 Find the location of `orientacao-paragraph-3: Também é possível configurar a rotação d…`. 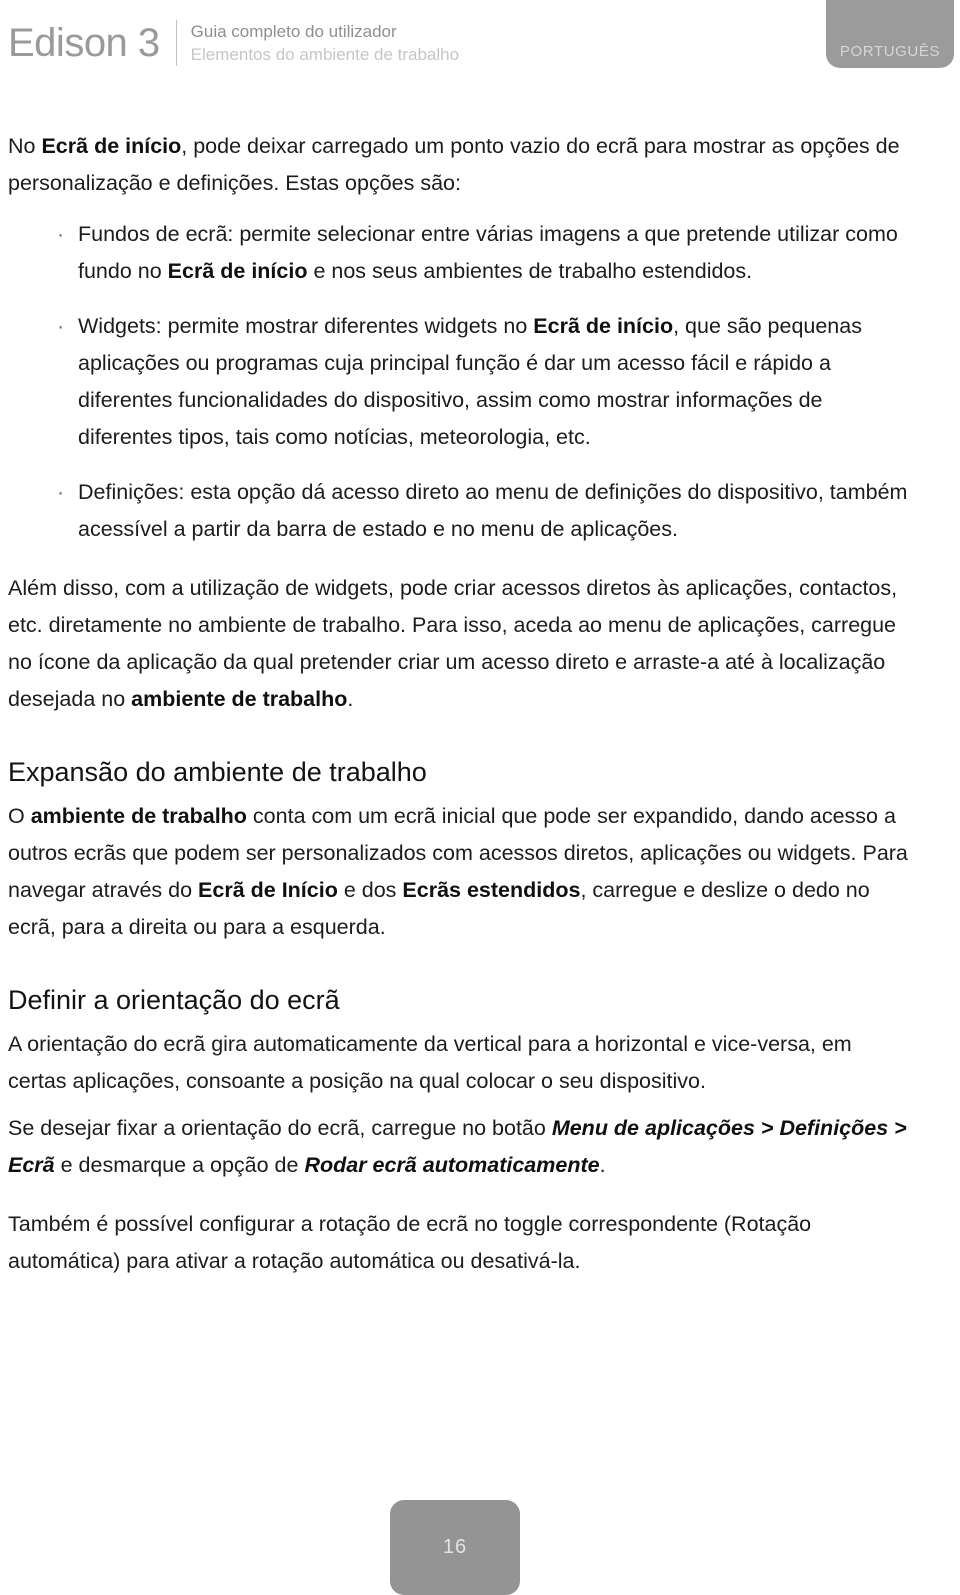

orientacao-paragraph-3: Também é possível configurar a rotação d… is located at coordinates (410, 1242).